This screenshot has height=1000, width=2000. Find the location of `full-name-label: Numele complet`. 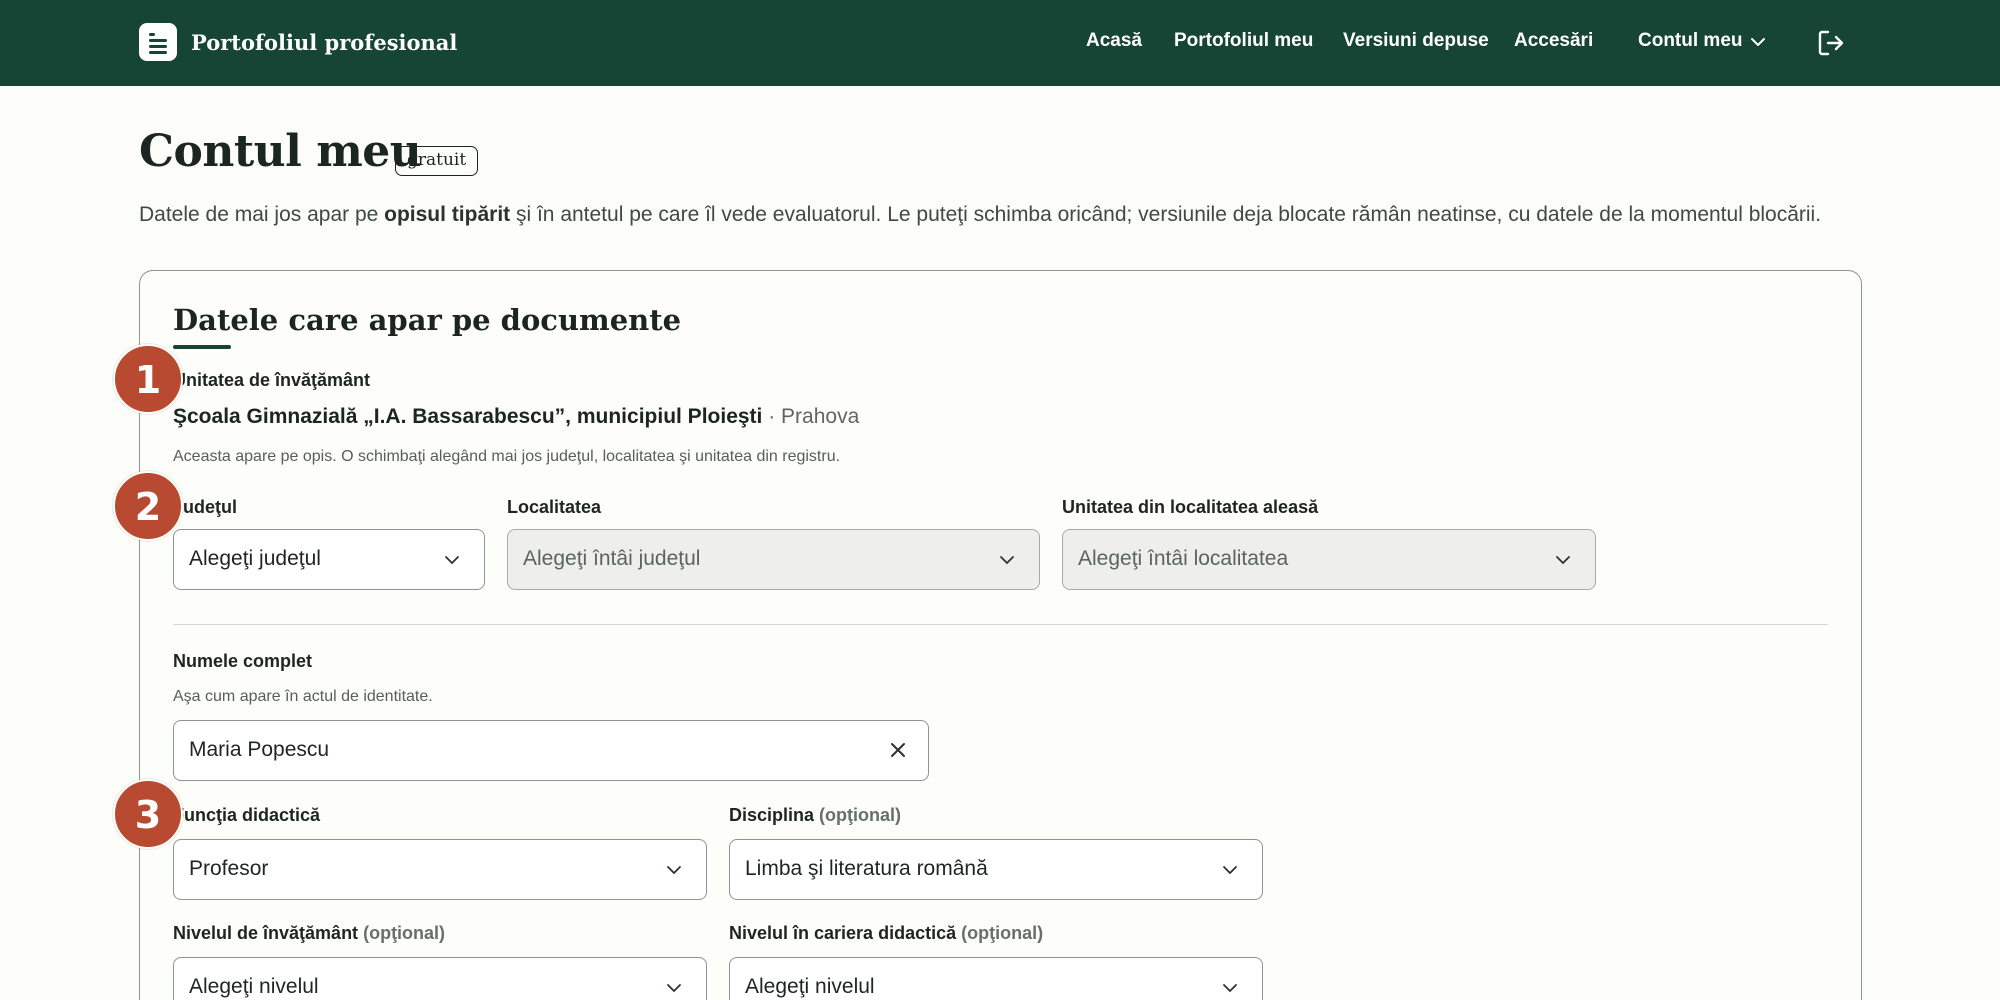

full-name-label: Numele complet is located at coordinates (243, 661).